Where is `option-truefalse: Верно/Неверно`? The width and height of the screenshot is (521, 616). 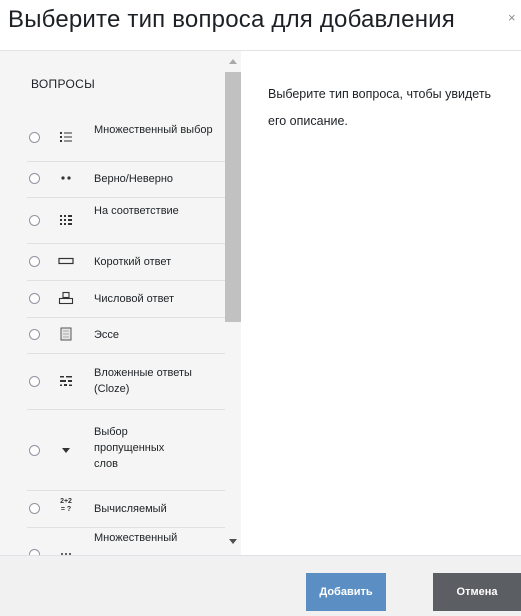 option-truefalse: Верно/Неверно is located at coordinates (126, 179).